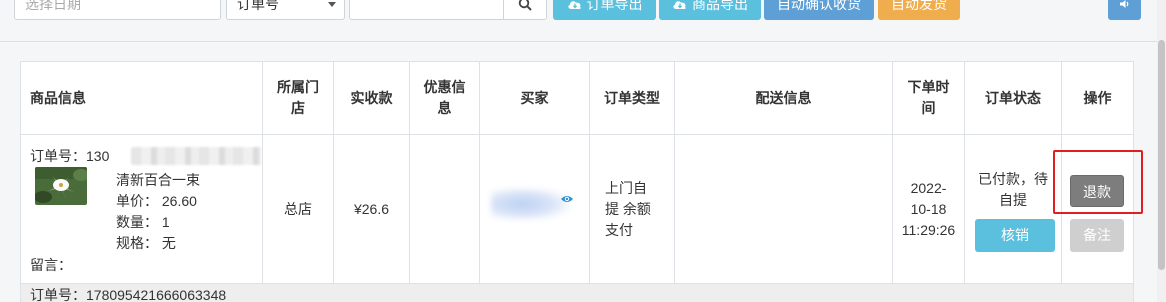 This screenshot has width=1166, height=302. What do you see at coordinates (1097, 98) in the screenshot?
I see `header-actions: 操作` at bounding box center [1097, 98].